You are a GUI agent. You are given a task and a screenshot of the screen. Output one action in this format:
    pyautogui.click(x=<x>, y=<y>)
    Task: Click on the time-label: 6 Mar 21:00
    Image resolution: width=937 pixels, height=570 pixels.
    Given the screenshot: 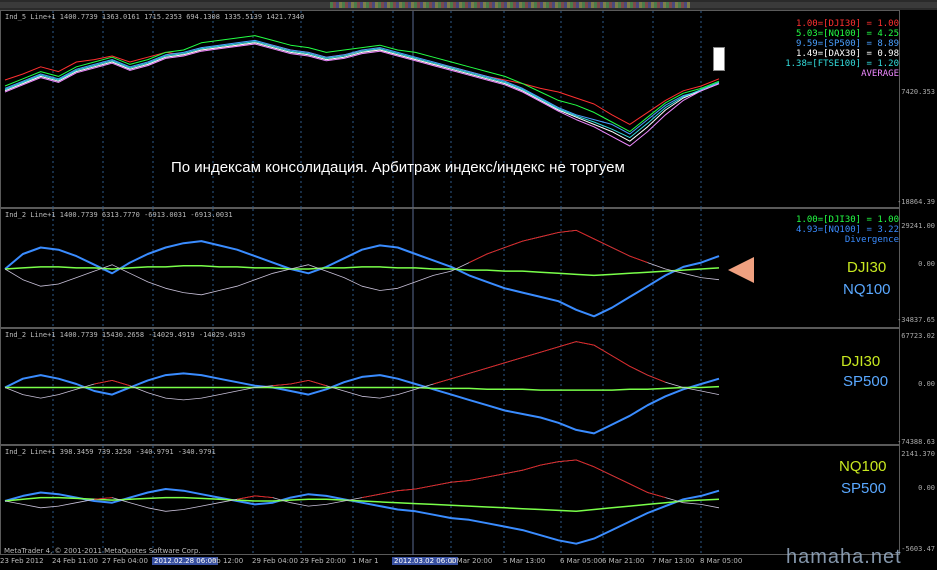 What is the action you would take?
    pyautogui.click(x=623, y=561)
    